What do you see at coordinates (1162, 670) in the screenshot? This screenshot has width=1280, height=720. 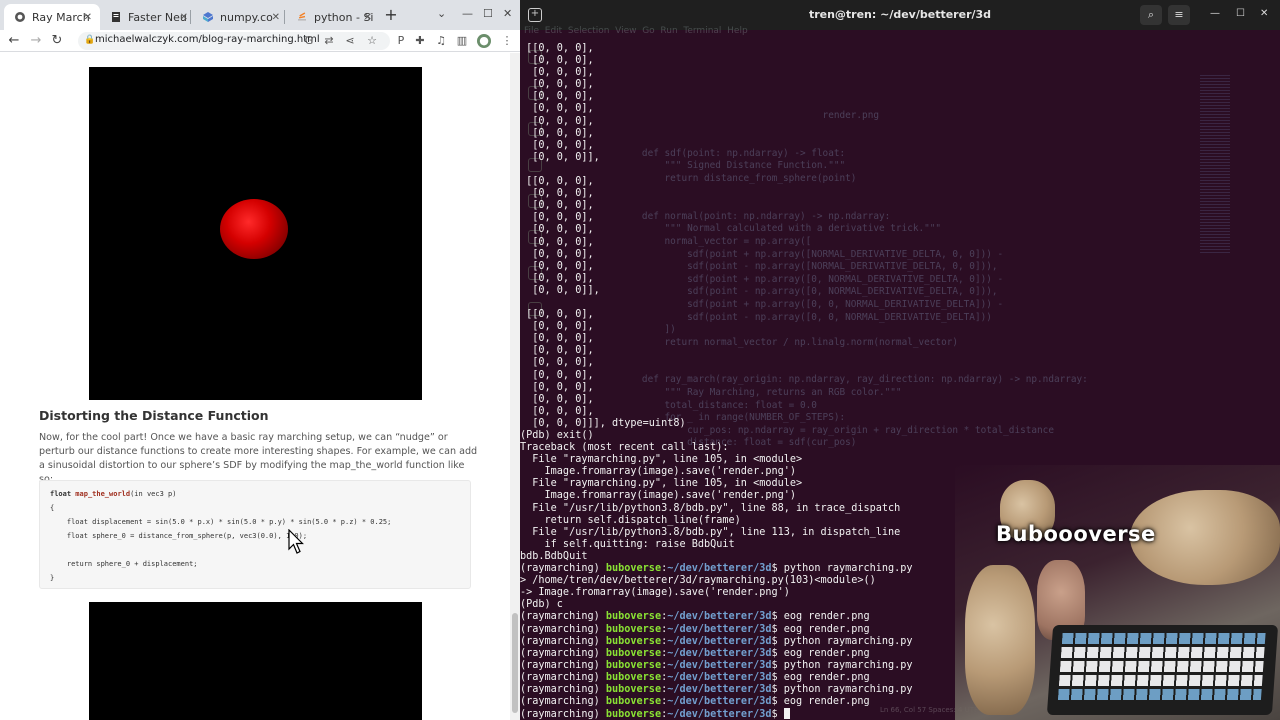 I see `keyboard` at bounding box center [1162, 670].